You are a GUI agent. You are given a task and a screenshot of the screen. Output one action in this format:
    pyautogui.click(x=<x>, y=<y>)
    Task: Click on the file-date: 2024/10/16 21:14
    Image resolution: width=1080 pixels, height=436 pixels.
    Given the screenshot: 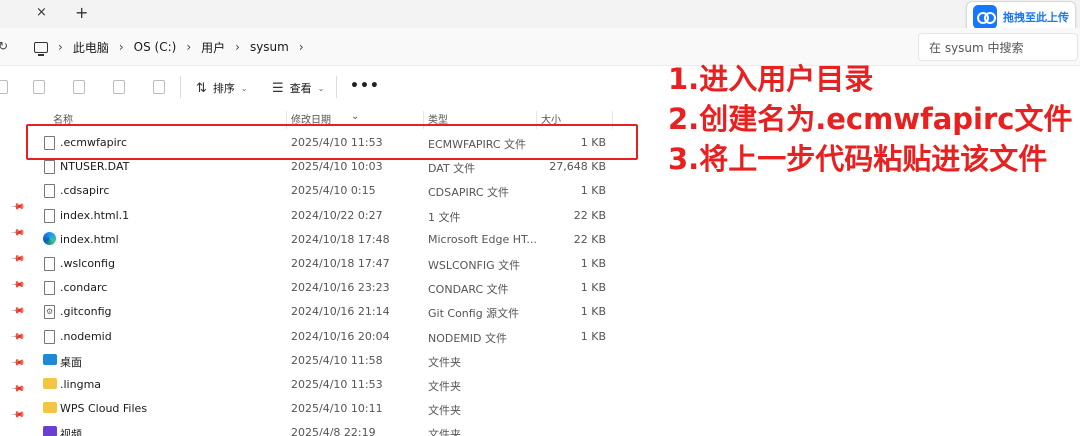 What is the action you would take?
    pyautogui.click(x=340, y=312)
    